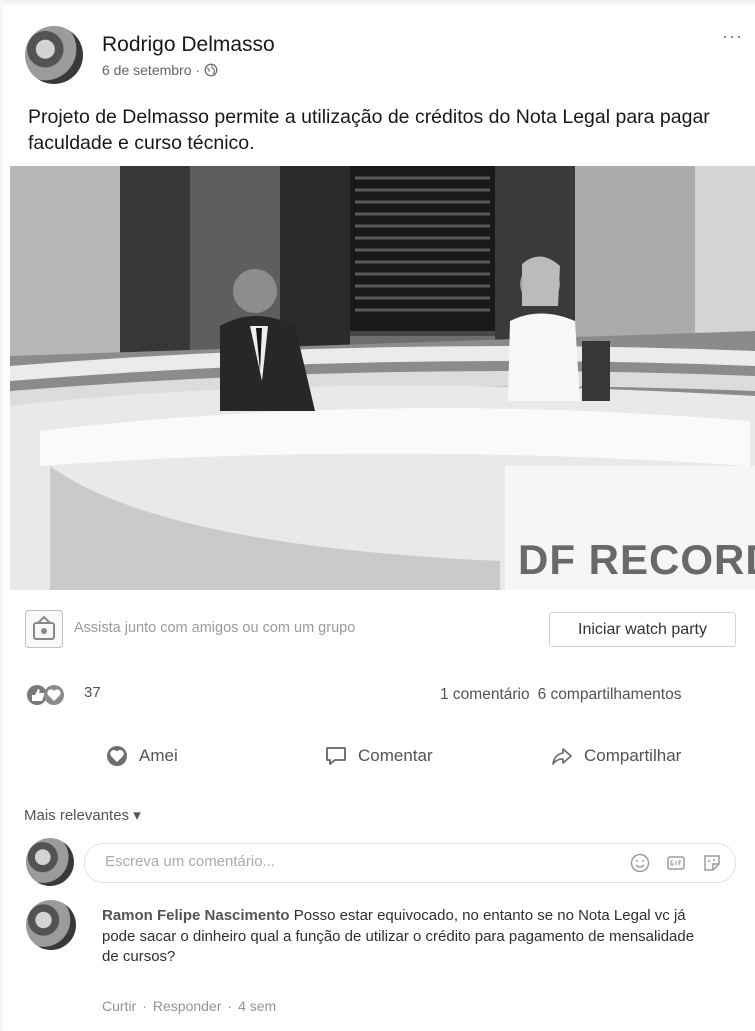  I want to click on love-button: Amei, so click(141, 756).